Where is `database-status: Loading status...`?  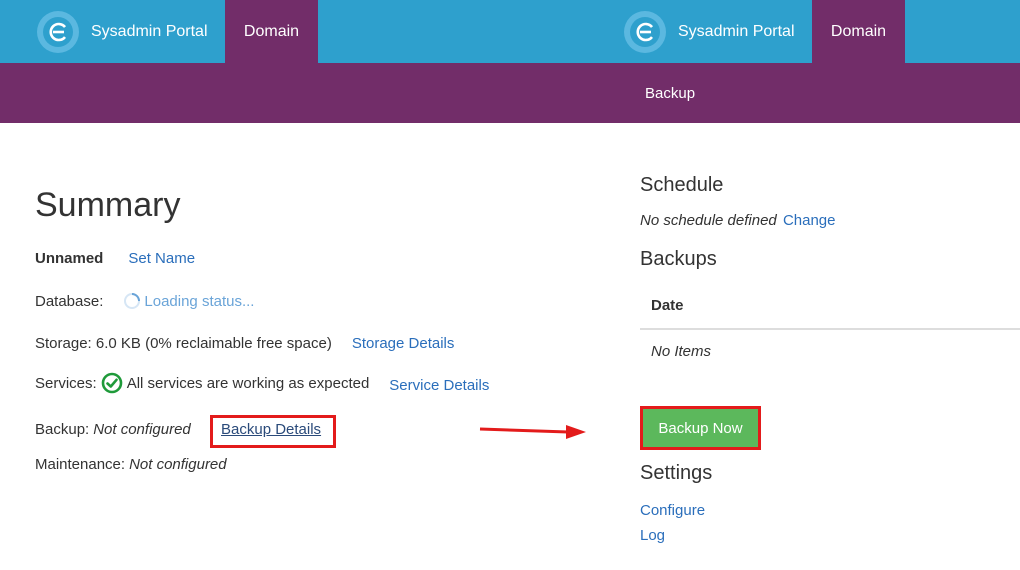
database-status: Loading status... is located at coordinates (199, 301).